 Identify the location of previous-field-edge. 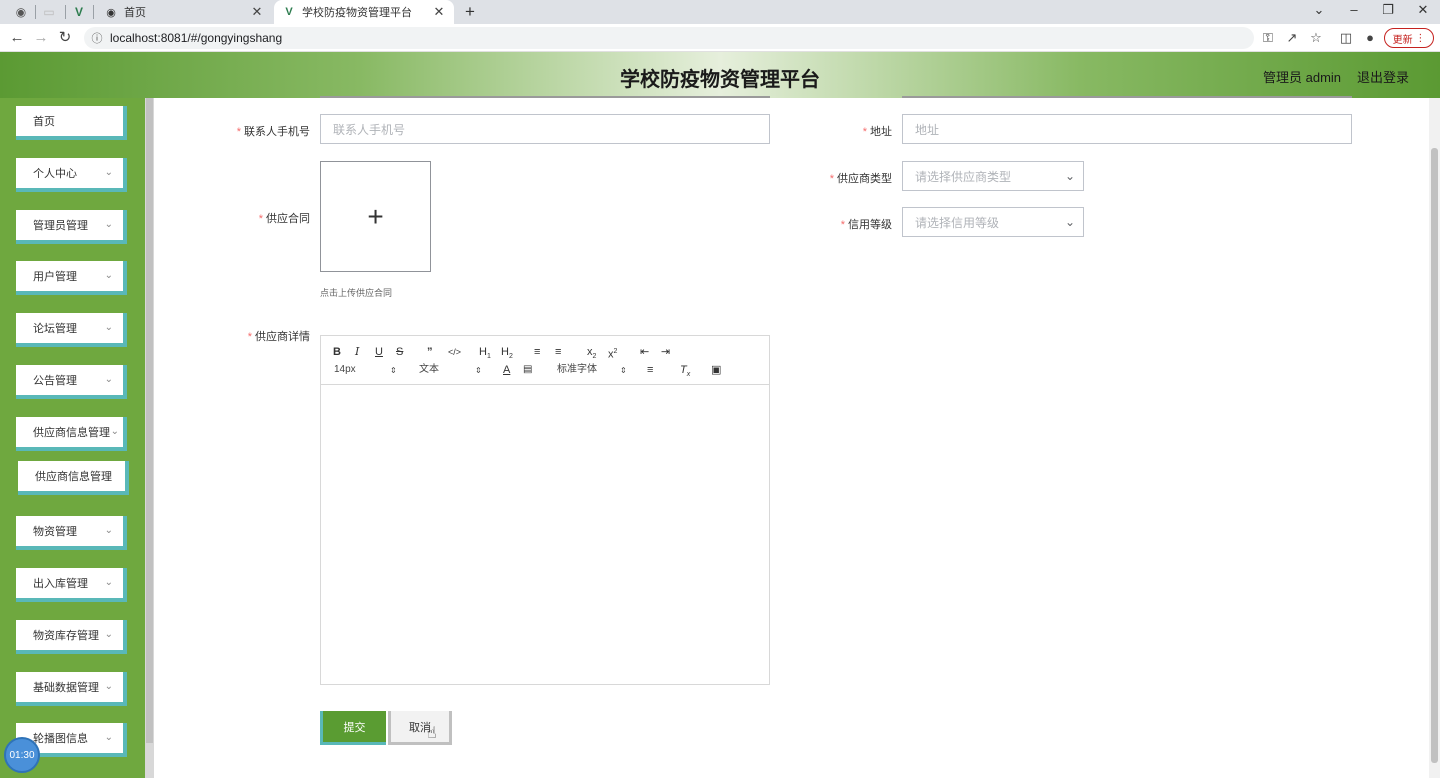
(545, 97).